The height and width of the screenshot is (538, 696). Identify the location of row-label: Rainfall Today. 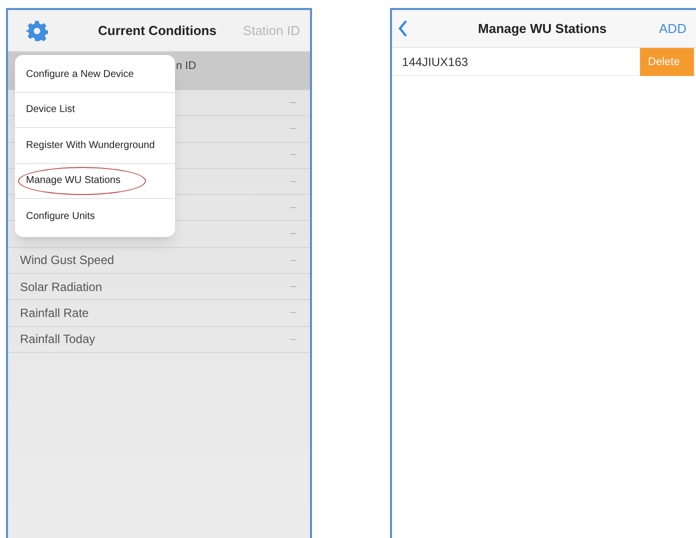
(58, 339).